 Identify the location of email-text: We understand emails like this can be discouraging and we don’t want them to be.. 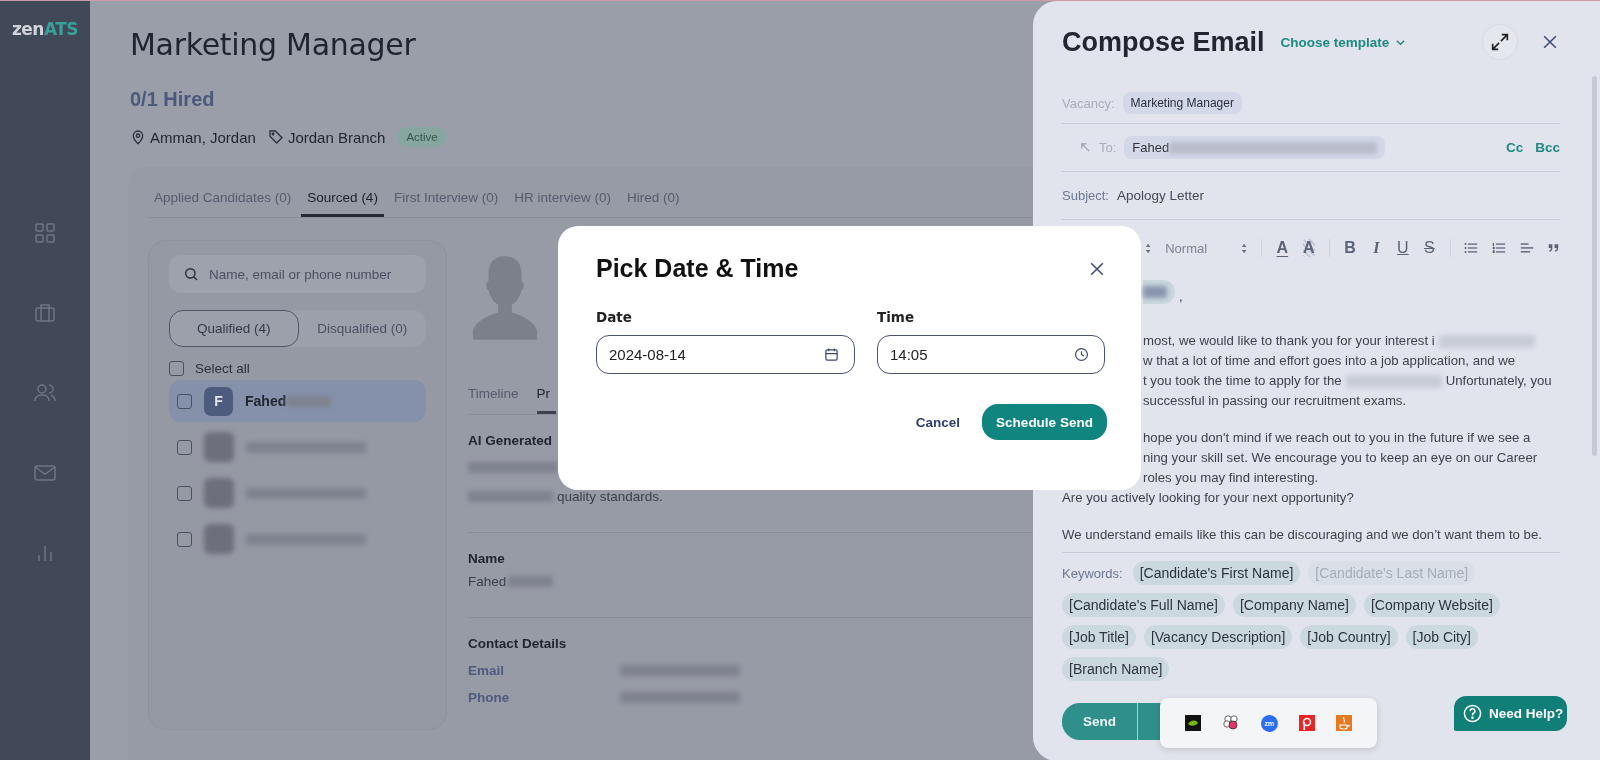
(1302, 535).